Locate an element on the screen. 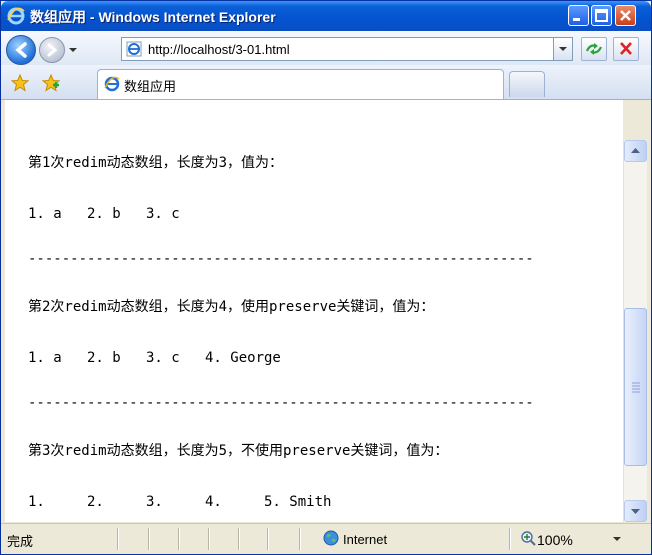  tab-row: 数组应用 is located at coordinates (326, 82).